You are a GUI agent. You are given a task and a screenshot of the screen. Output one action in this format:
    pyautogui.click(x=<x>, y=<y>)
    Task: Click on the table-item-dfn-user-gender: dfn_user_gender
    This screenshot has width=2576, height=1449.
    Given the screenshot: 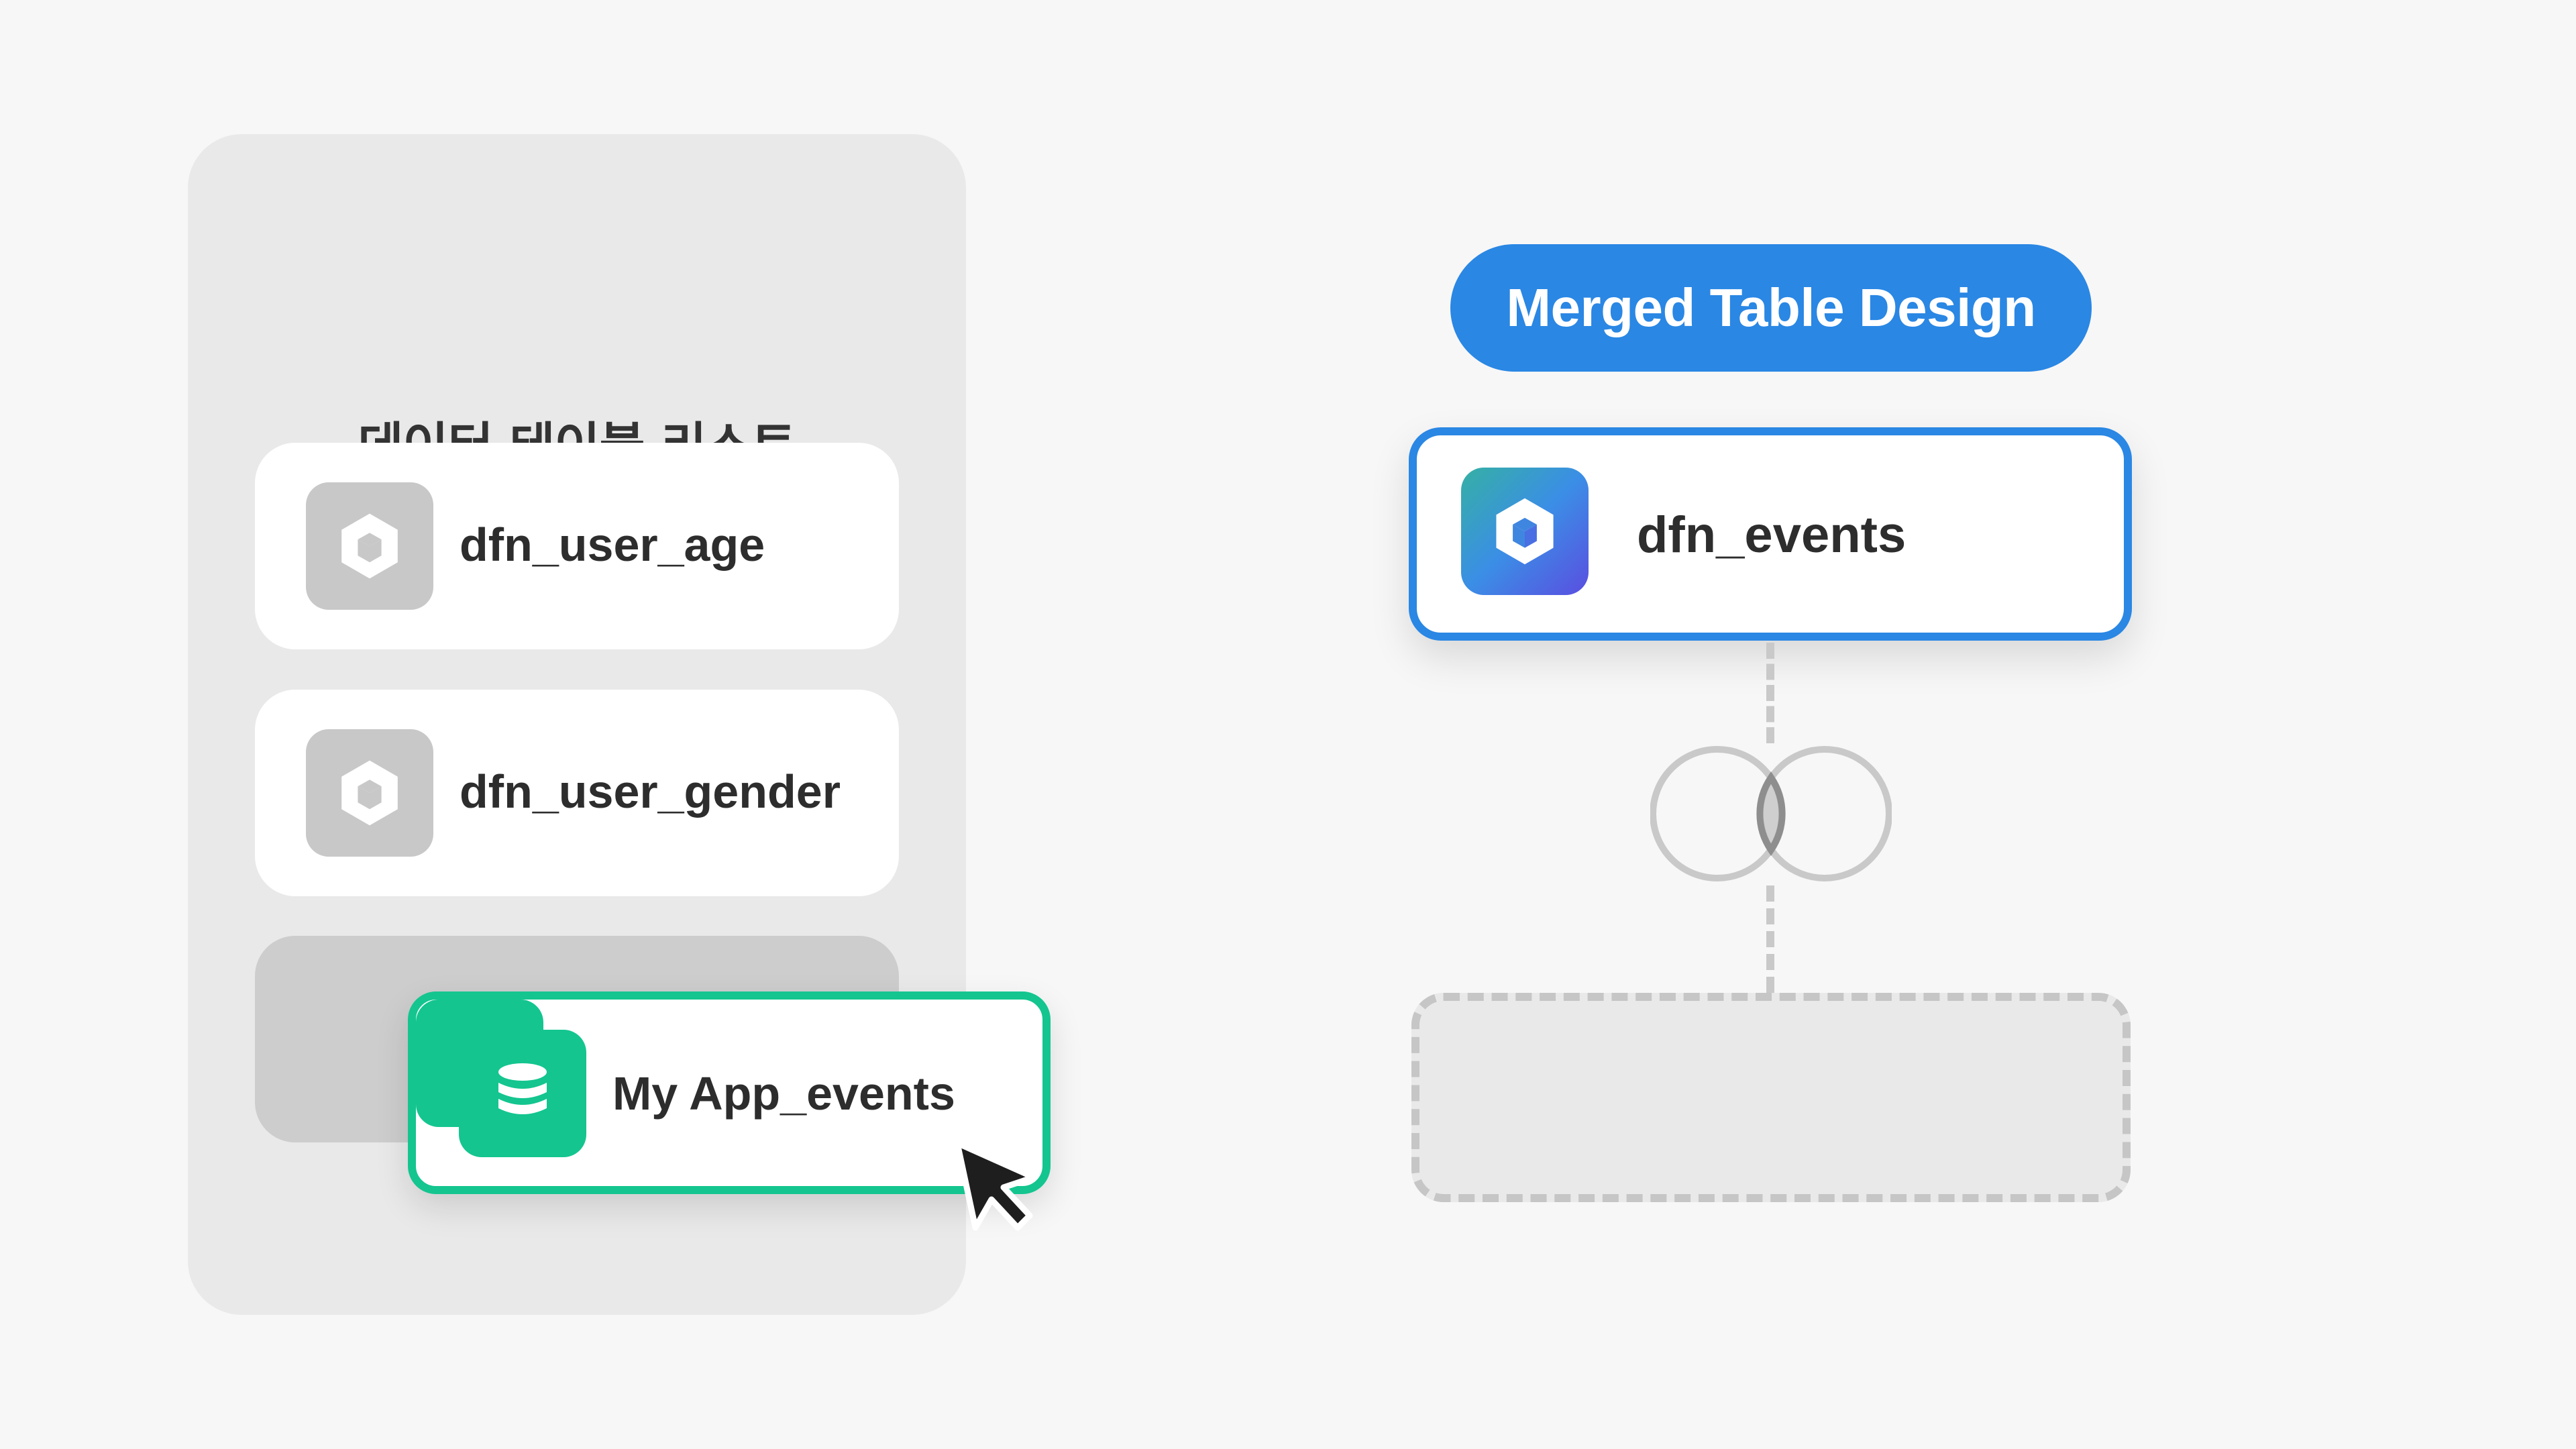 What is the action you would take?
    pyautogui.click(x=577, y=793)
    